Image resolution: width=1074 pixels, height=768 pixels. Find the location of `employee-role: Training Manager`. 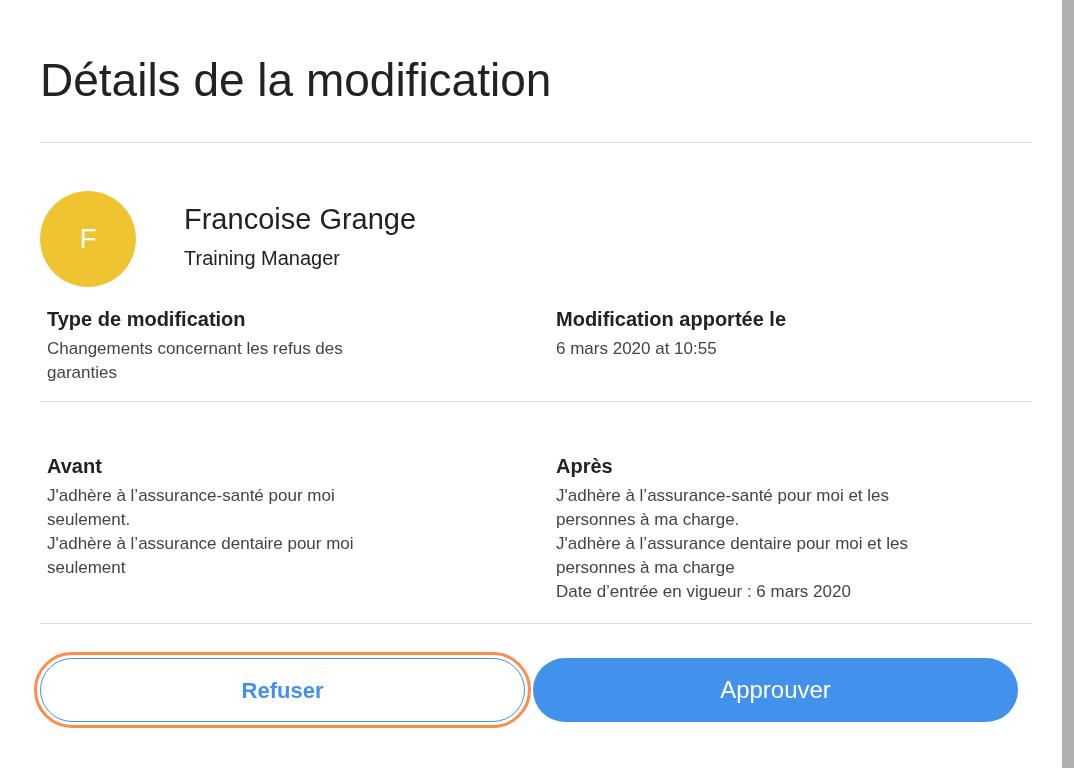

employee-role: Training Manager is located at coordinates (262, 258).